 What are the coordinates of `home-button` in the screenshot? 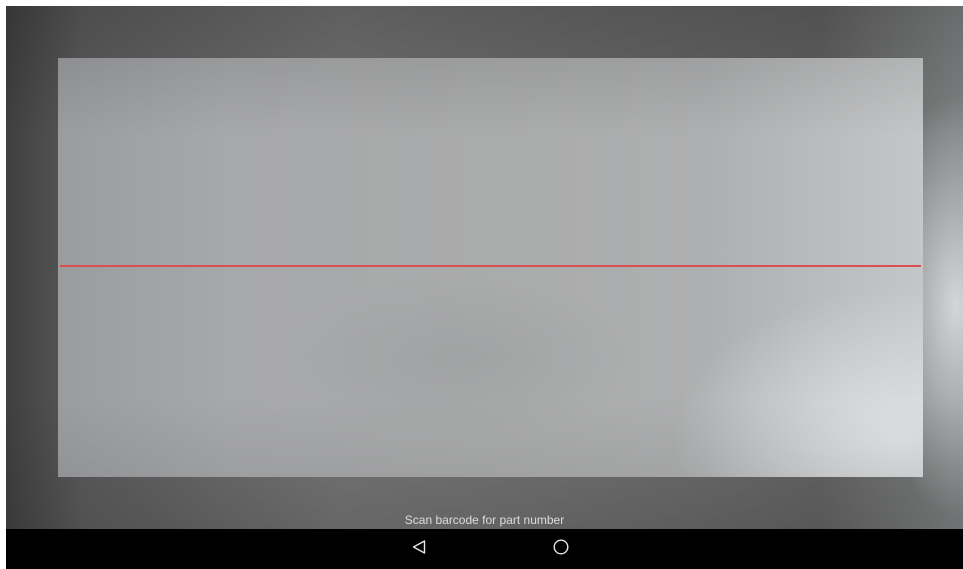 It's located at (561, 549).